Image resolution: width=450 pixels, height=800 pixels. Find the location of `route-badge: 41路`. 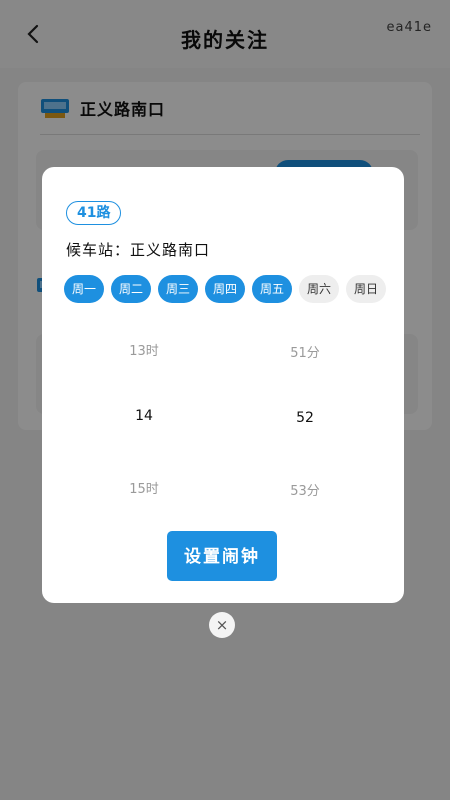

route-badge: 41路 is located at coordinates (94, 213).